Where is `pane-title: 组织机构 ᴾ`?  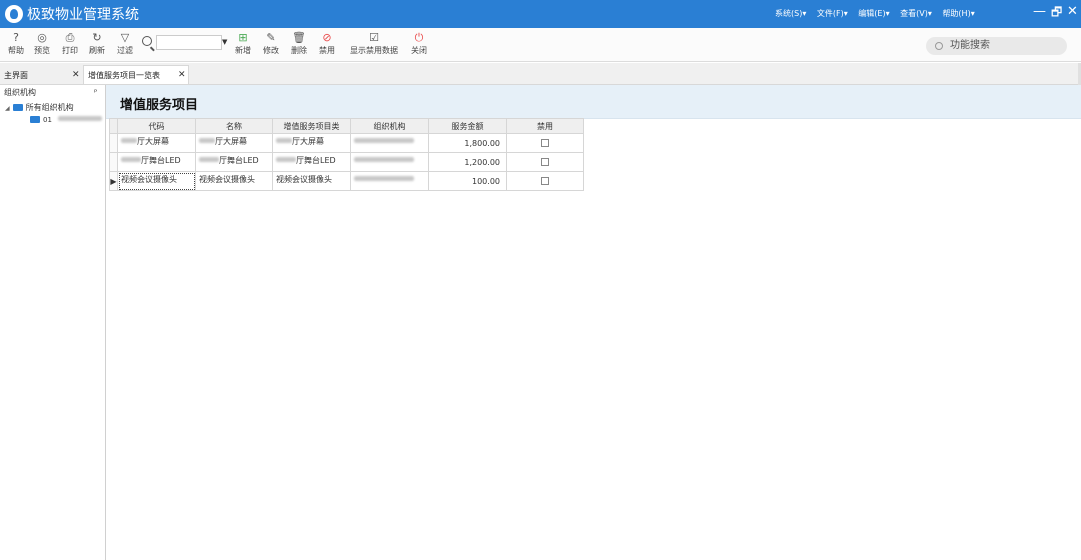 pane-title: 组织机构 ᴾ is located at coordinates (52, 93).